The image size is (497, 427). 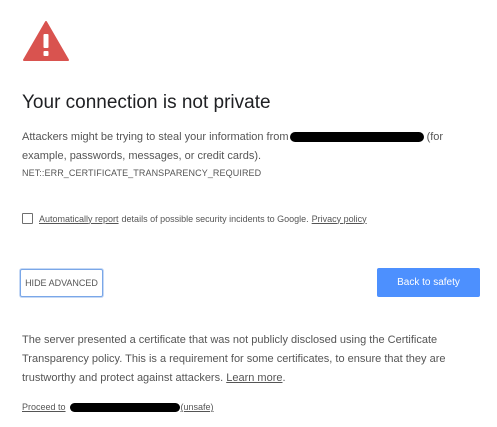 I want to click on proceed-row: Proceed to (unsafe), so click(x=118, y=407).